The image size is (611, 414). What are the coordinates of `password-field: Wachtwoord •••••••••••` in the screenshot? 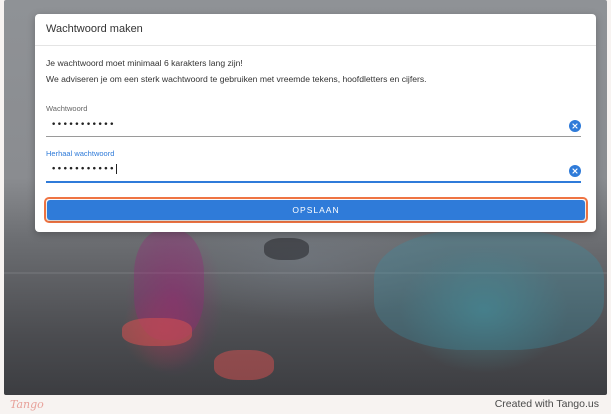 It's located at (313, 121).